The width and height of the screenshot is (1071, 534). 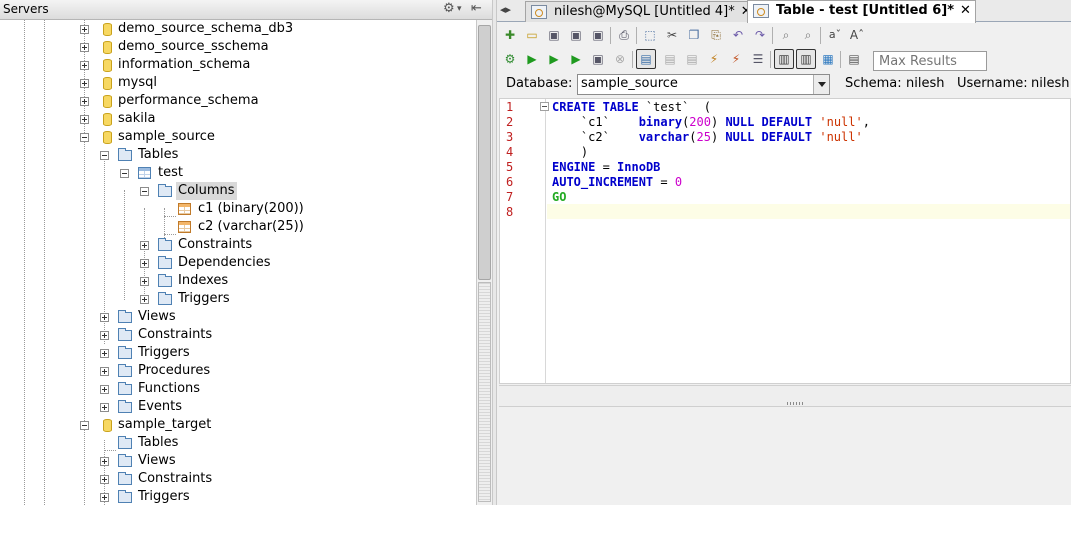 I want to click on tree-item-db: sample_source, so click(x=235, y=137).